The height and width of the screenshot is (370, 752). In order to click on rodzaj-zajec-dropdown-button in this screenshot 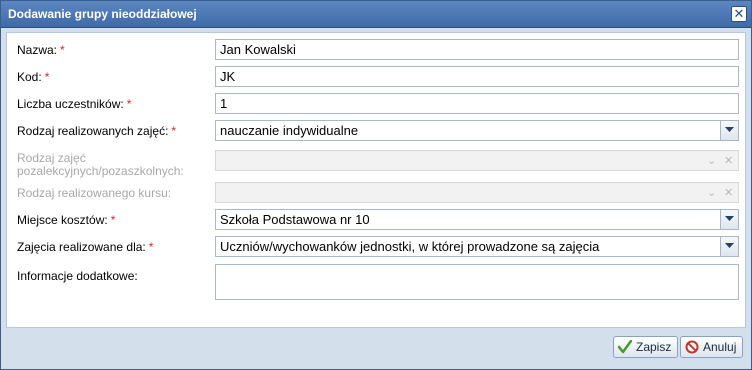, I will do `click(729, 130)`.